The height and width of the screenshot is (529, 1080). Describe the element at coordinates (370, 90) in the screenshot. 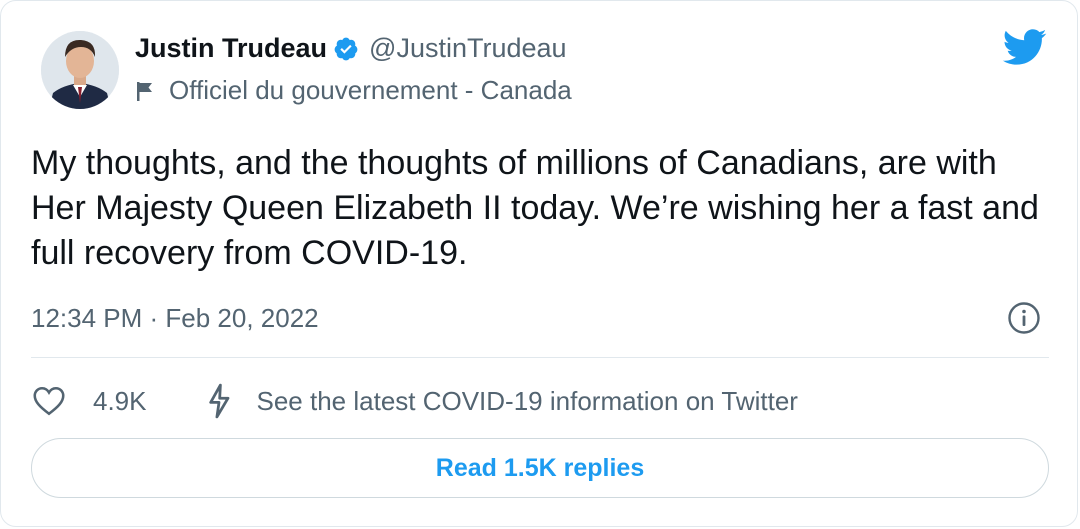

I see `government-label-text: Officiel du gouvernement - Canada` at that location.